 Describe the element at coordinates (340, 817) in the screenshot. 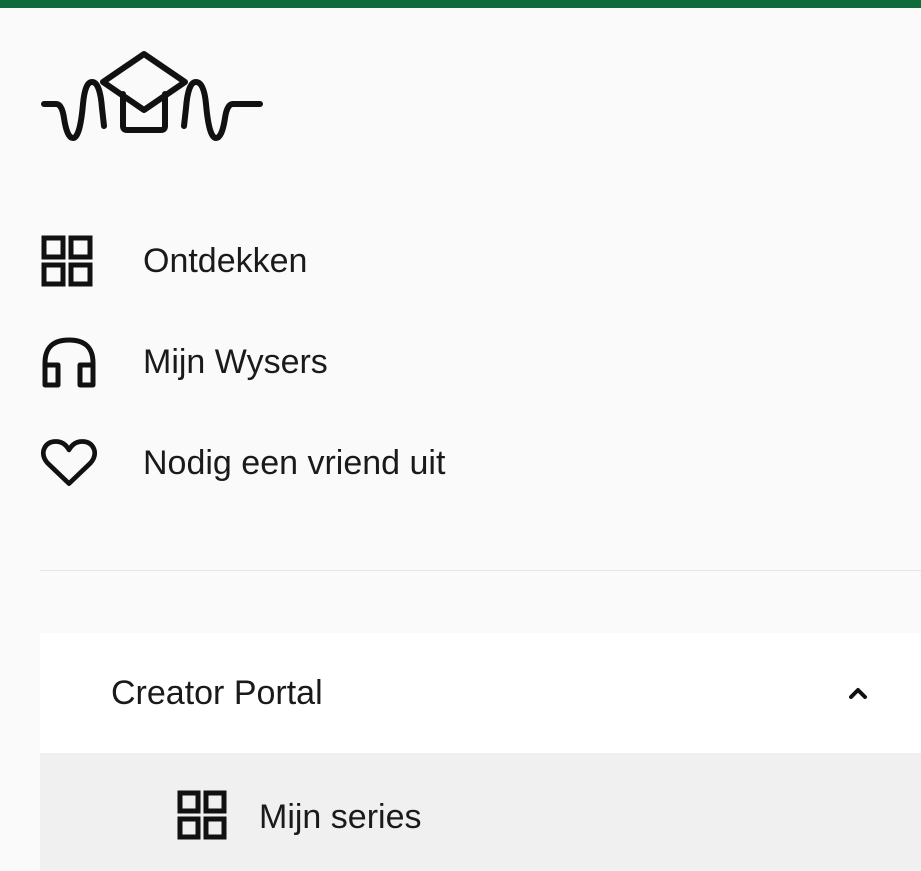

I see `sub-item-label: Mijn series` at that location.